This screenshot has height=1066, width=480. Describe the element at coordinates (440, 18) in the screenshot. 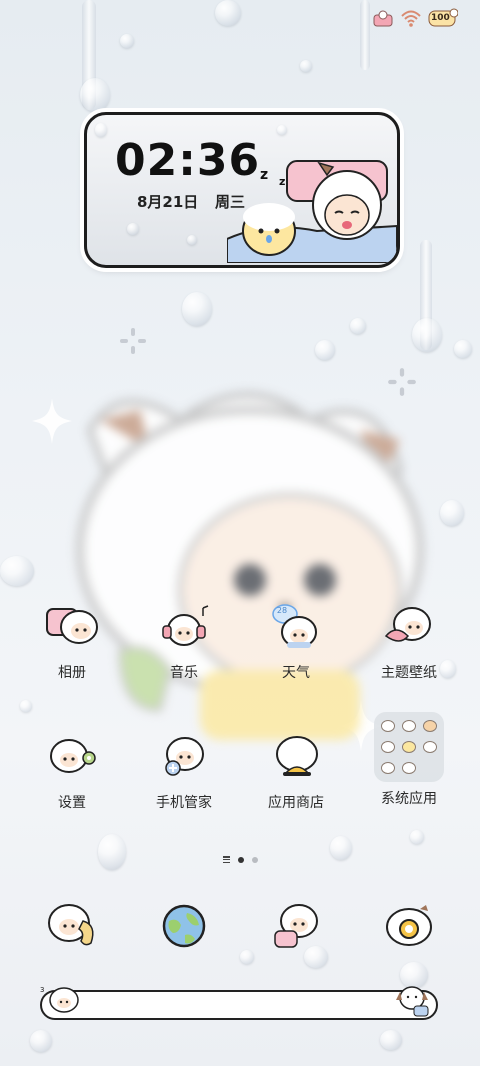

I see `battery-level-text: 100` at that location.